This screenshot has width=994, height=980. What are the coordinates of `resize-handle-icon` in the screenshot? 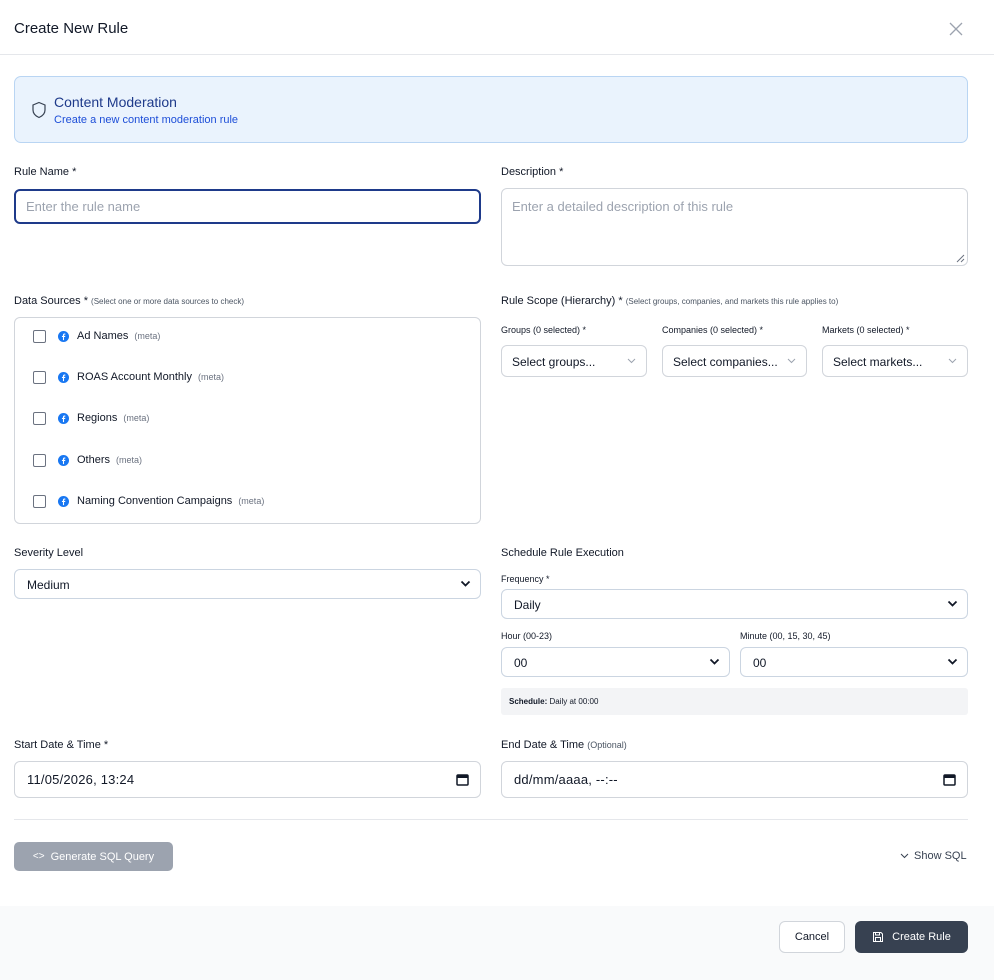 It's located at (960, 258).